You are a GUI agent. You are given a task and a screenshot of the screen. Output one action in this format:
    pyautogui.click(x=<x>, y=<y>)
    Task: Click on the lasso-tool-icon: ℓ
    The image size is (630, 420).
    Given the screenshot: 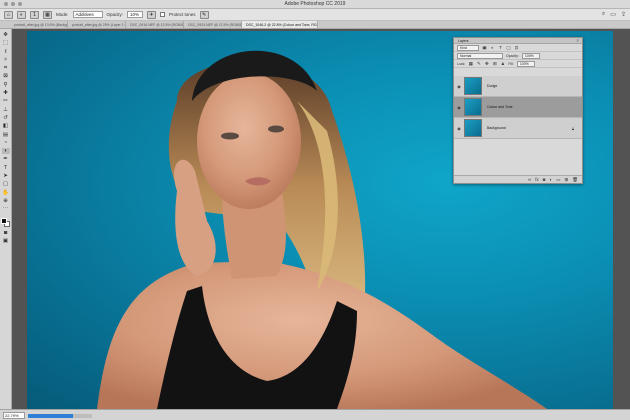 What is the action you would take?
    pyautogui.click(x=6, y=52)
    